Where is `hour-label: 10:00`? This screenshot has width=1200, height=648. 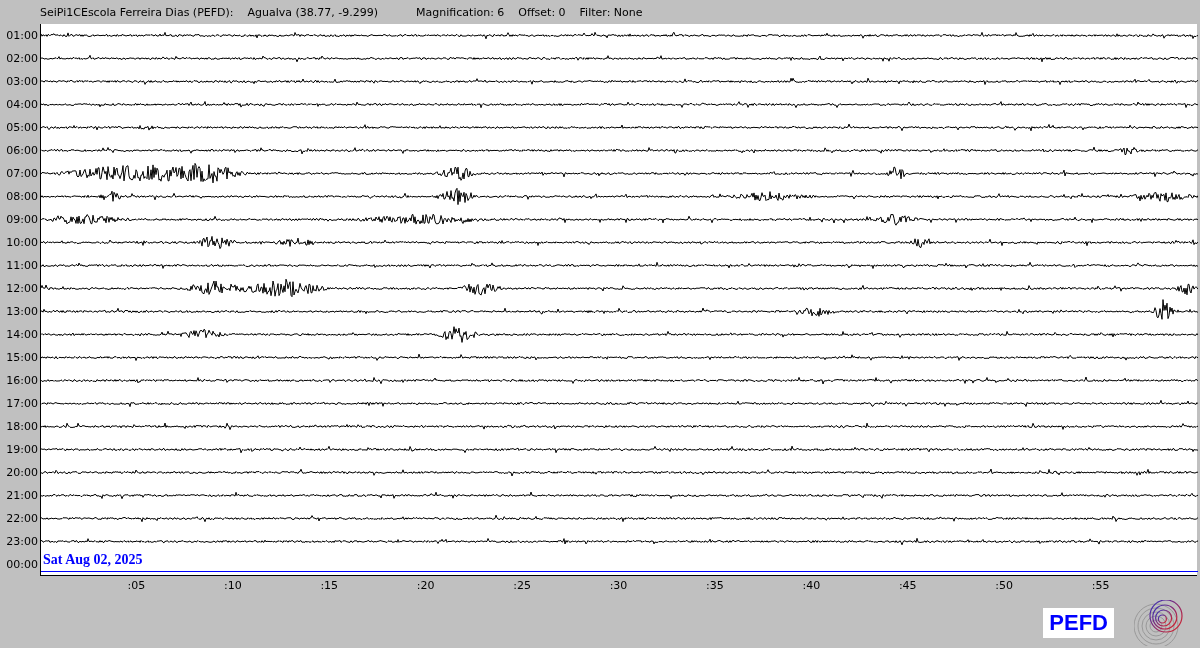 hour-label: 10:00 is located at coordinates (22, 243).